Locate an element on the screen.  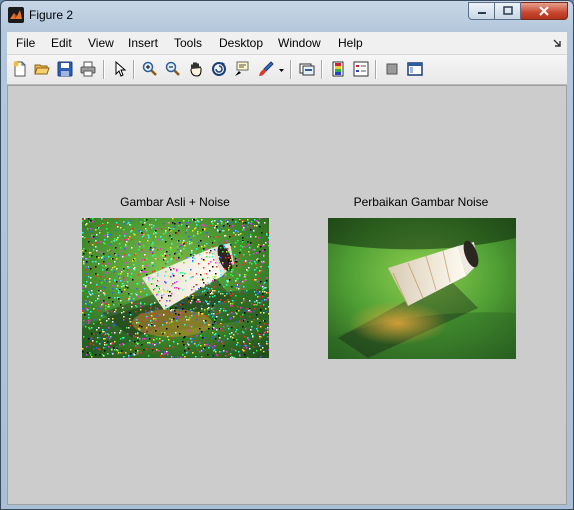
zoom-out-icon is located at coordinates (173, 69).